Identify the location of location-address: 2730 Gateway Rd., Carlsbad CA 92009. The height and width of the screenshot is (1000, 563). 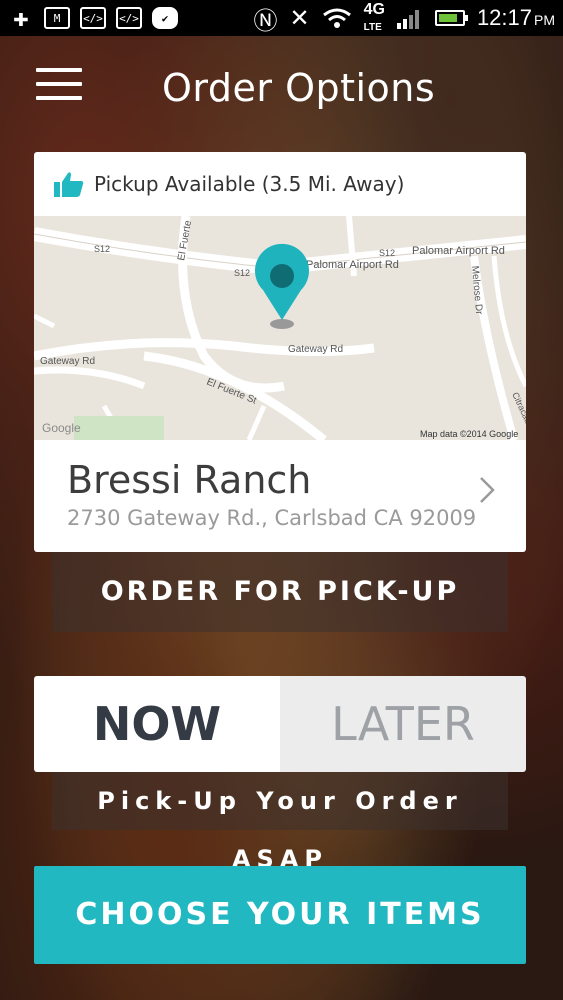
(272, 518).